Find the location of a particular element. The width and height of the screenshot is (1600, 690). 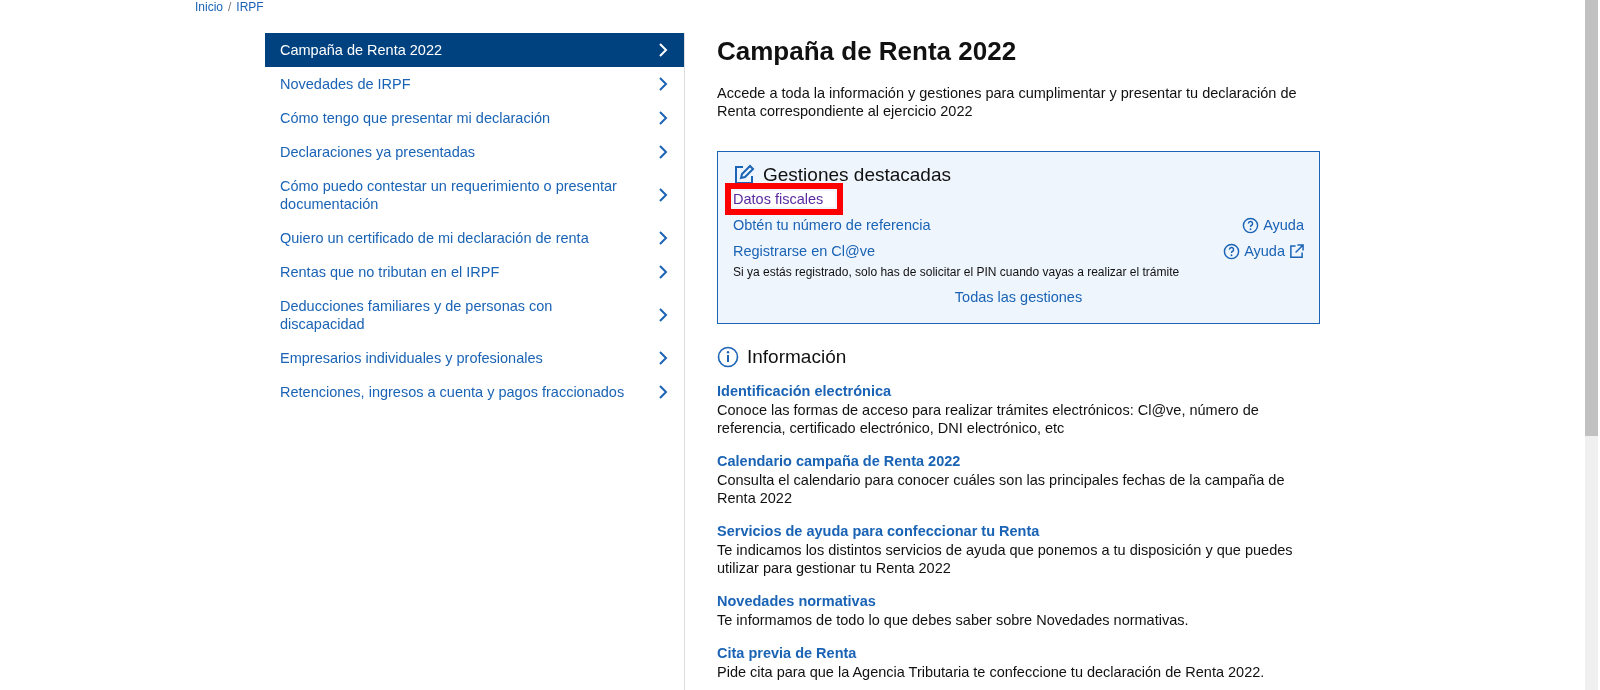

sidebar-item: Campaña de Renta 2022 is located at coordinates (474, 50).